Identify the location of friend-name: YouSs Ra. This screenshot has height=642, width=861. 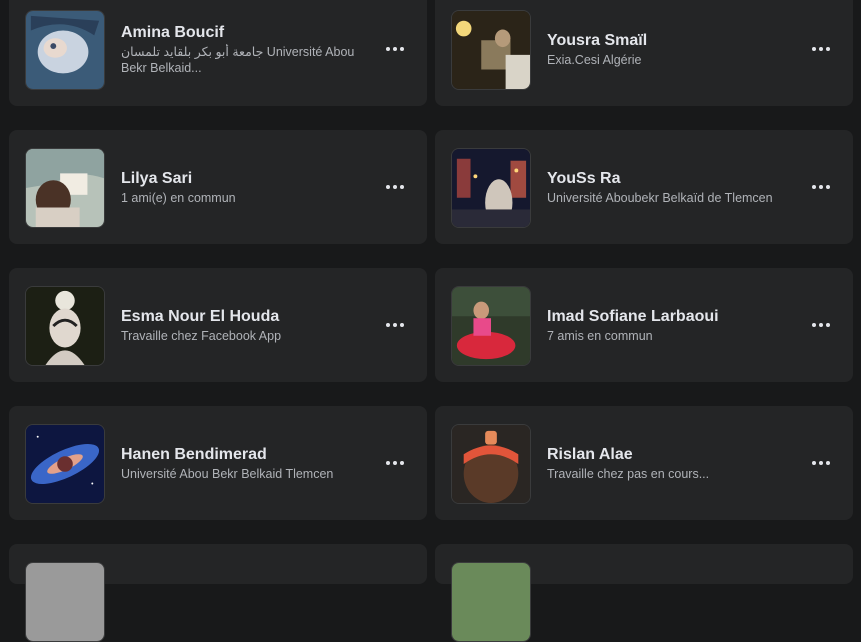
(670, 179).